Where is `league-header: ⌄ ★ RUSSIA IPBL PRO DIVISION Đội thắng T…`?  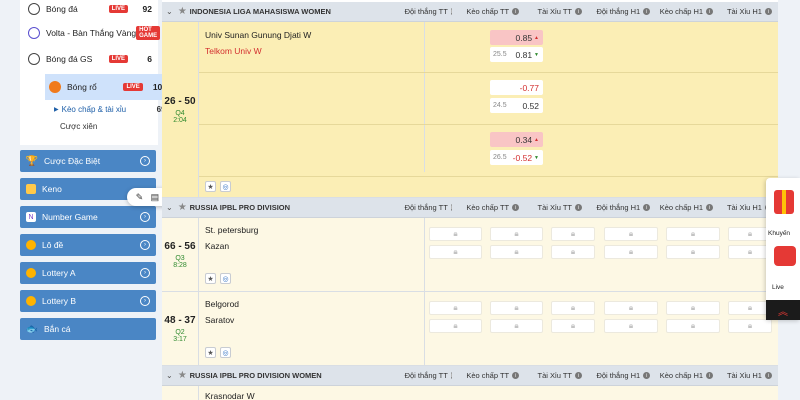
league-header: ⌄ ★ RUSSIA IPBL PRO DIVISION Đội thắng T… is located at coordinates (470, 208).